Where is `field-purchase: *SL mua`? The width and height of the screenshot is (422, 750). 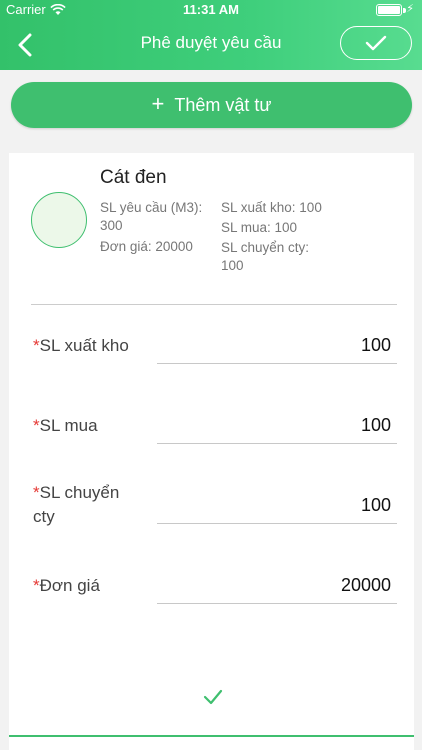 field-purchase: *SL mua is located at coordinates (211, 448).